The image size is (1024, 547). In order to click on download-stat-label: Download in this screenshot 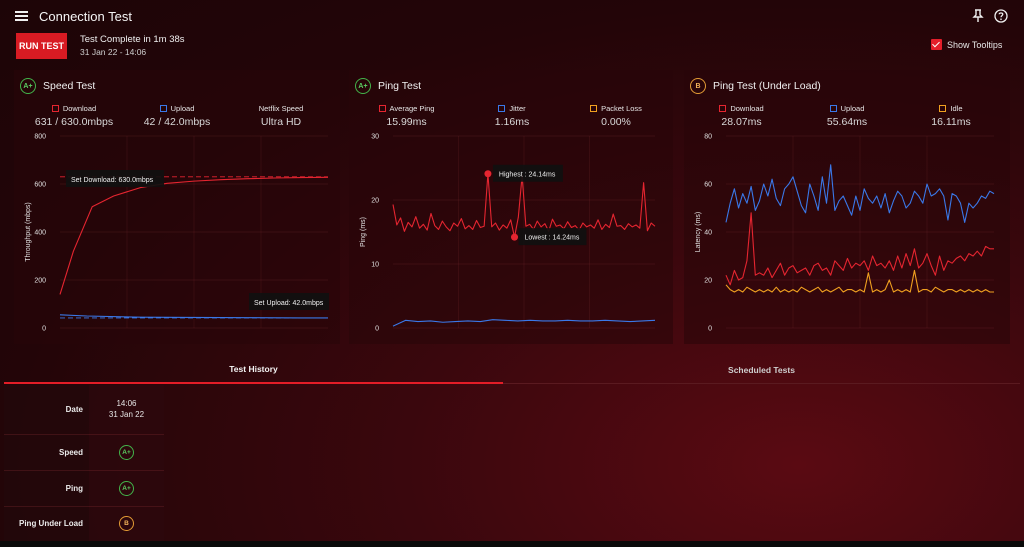, I will do `click(79, 108)`.